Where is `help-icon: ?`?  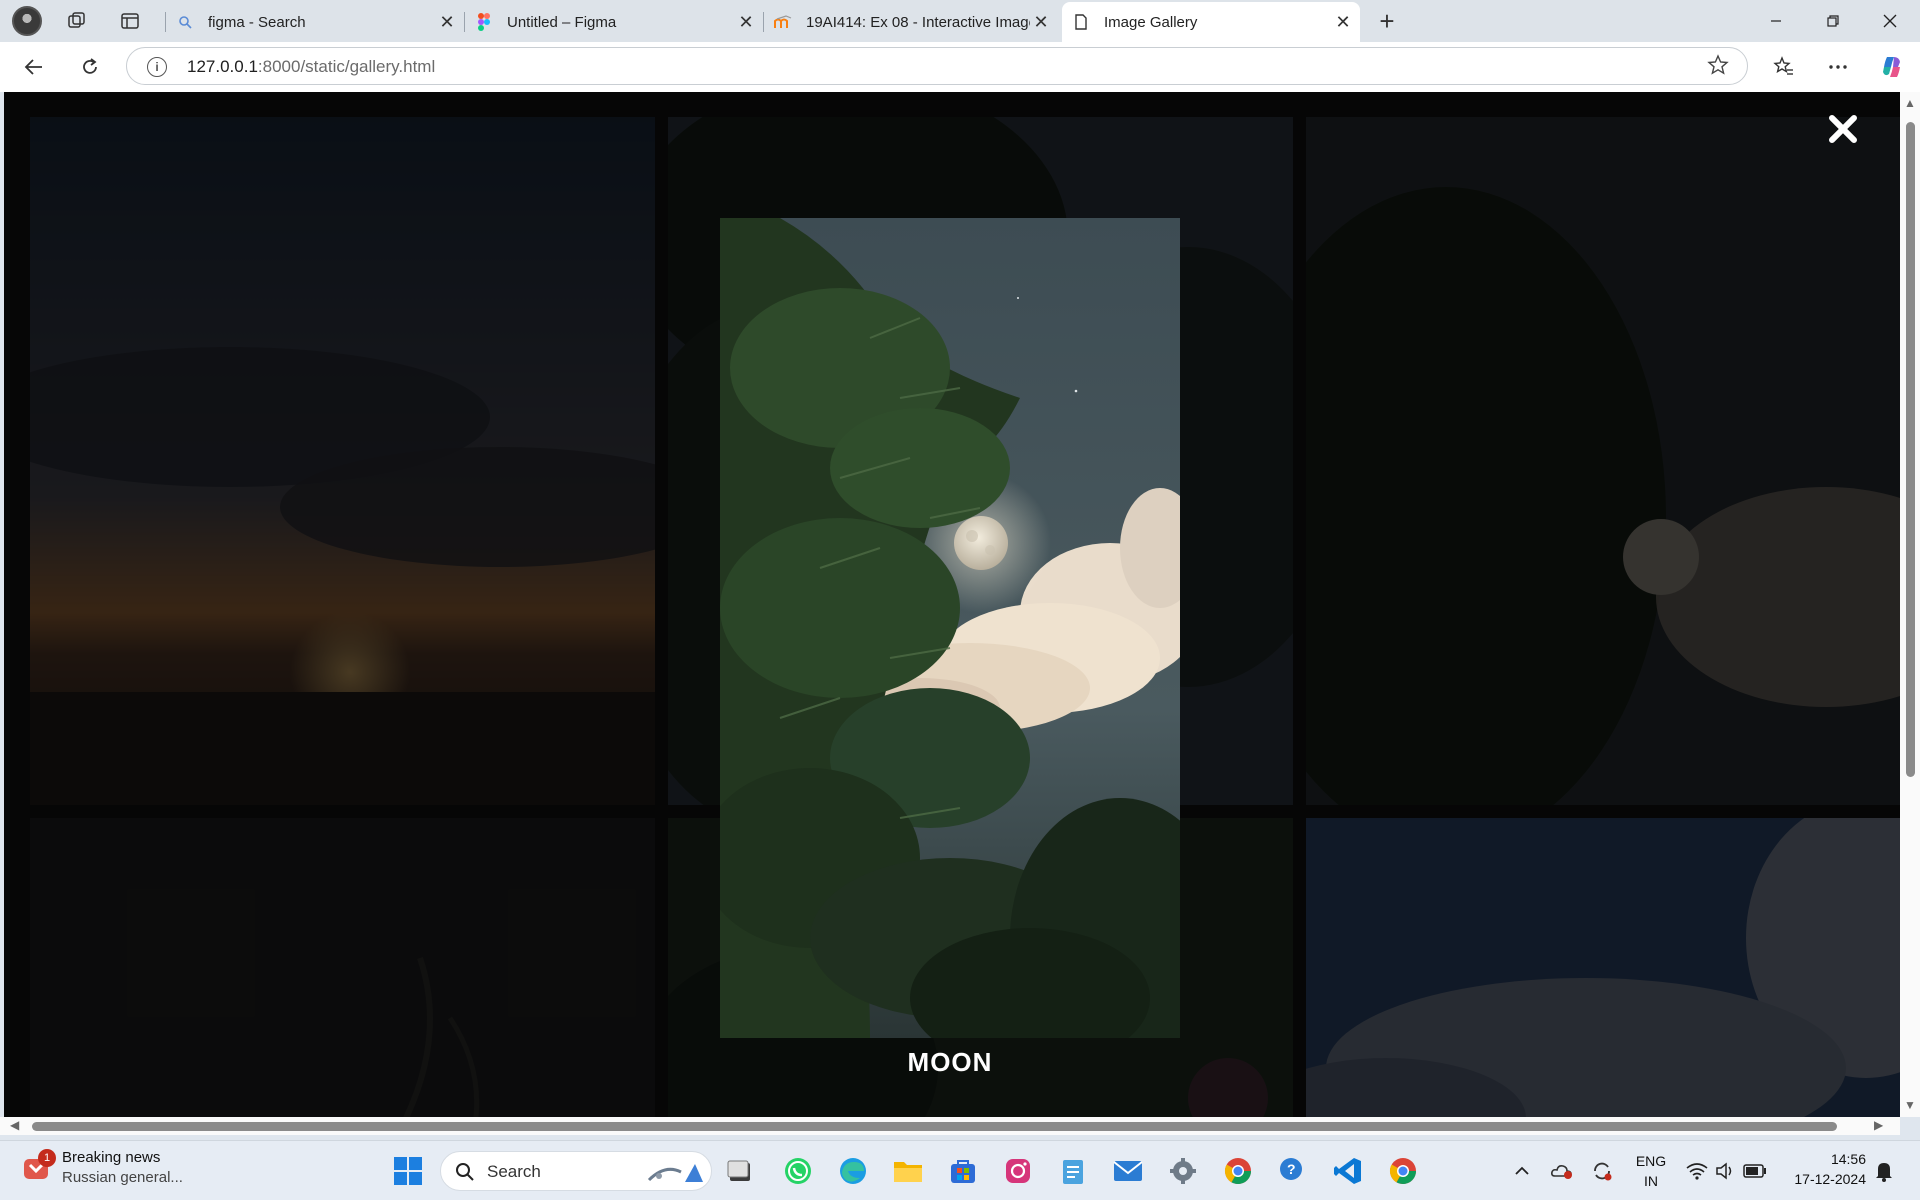 help-icon: ? is located at coordinates (1293, 1171).